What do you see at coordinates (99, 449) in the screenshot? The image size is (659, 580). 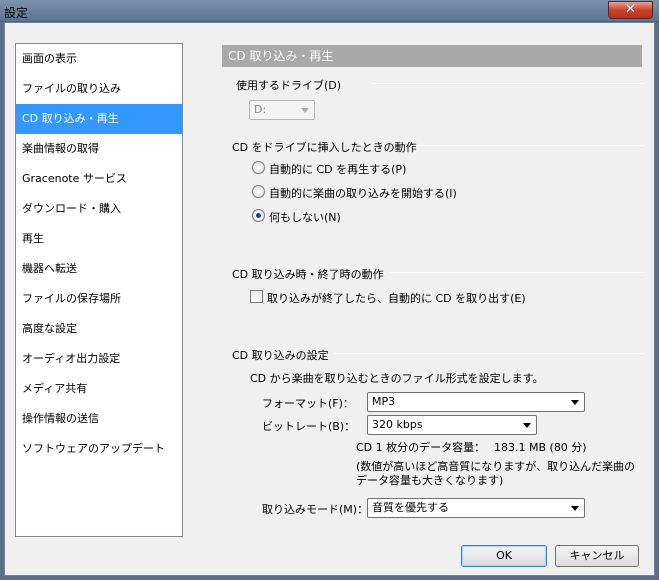 I see `sidebar-item-software-update: ソフトウェアのアップデート` at bounding box center [99, 449].